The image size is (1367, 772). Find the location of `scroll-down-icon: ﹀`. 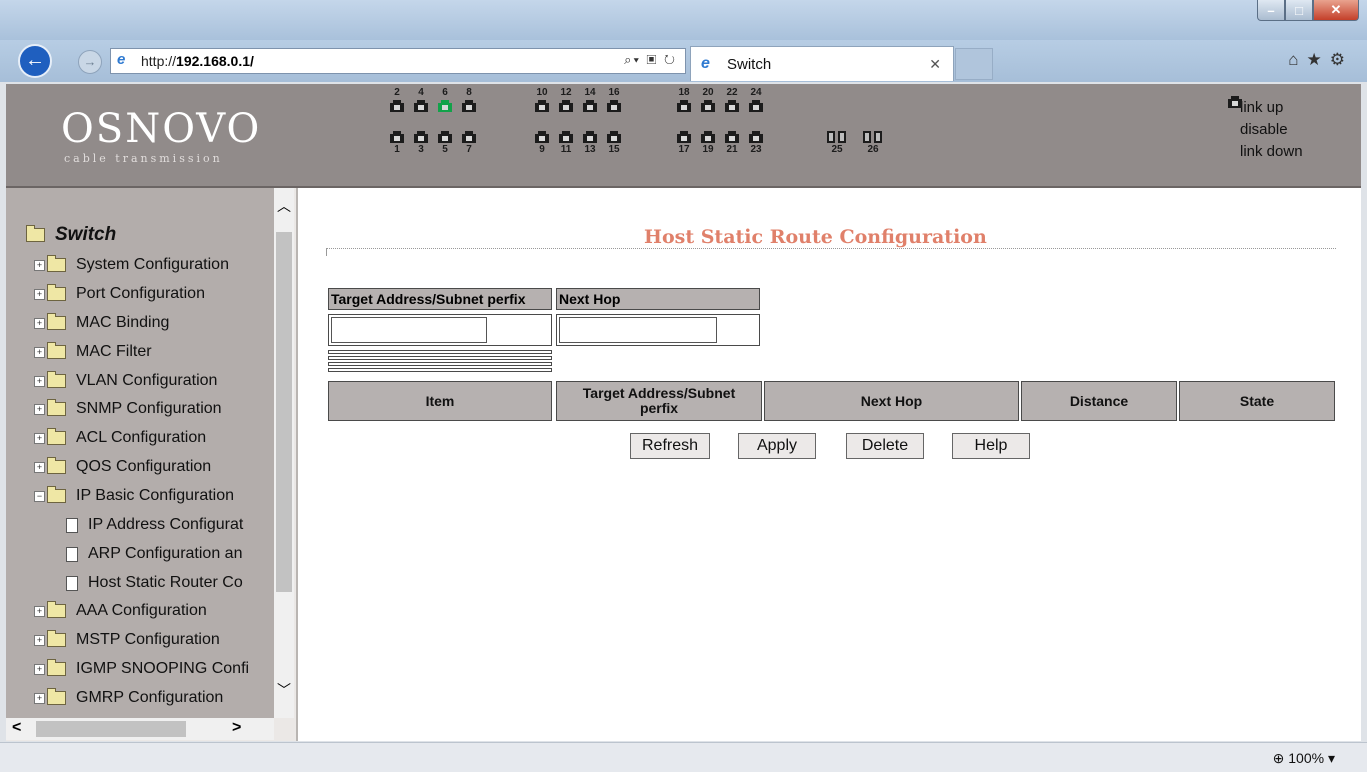

scroll-down-icon: ﹀ is located at coordinates (284, 690).